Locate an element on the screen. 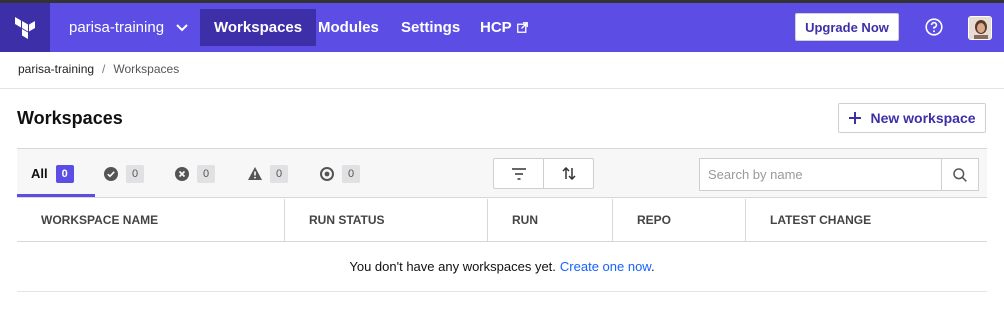 The width and height of the screenshot is (1004, 310). nav-hcp: HCP is located at coordinates (504, 27).